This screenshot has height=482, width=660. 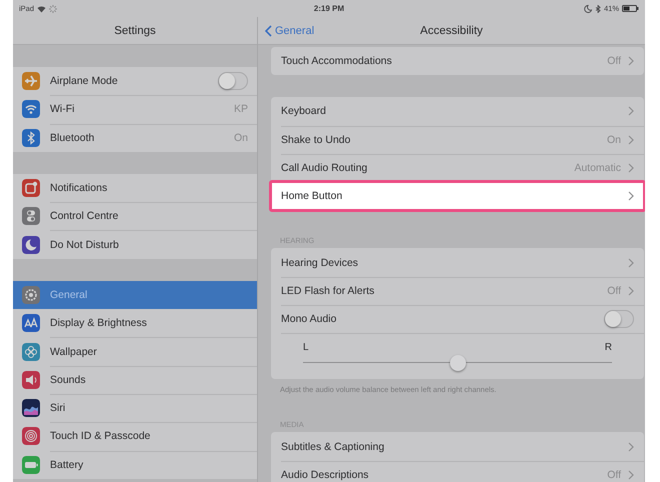 What do you see at coordinates (457, 61) in the screenshot?
I see `settings-row: Touch Accommodations Off` at bounding box center [457, 61].